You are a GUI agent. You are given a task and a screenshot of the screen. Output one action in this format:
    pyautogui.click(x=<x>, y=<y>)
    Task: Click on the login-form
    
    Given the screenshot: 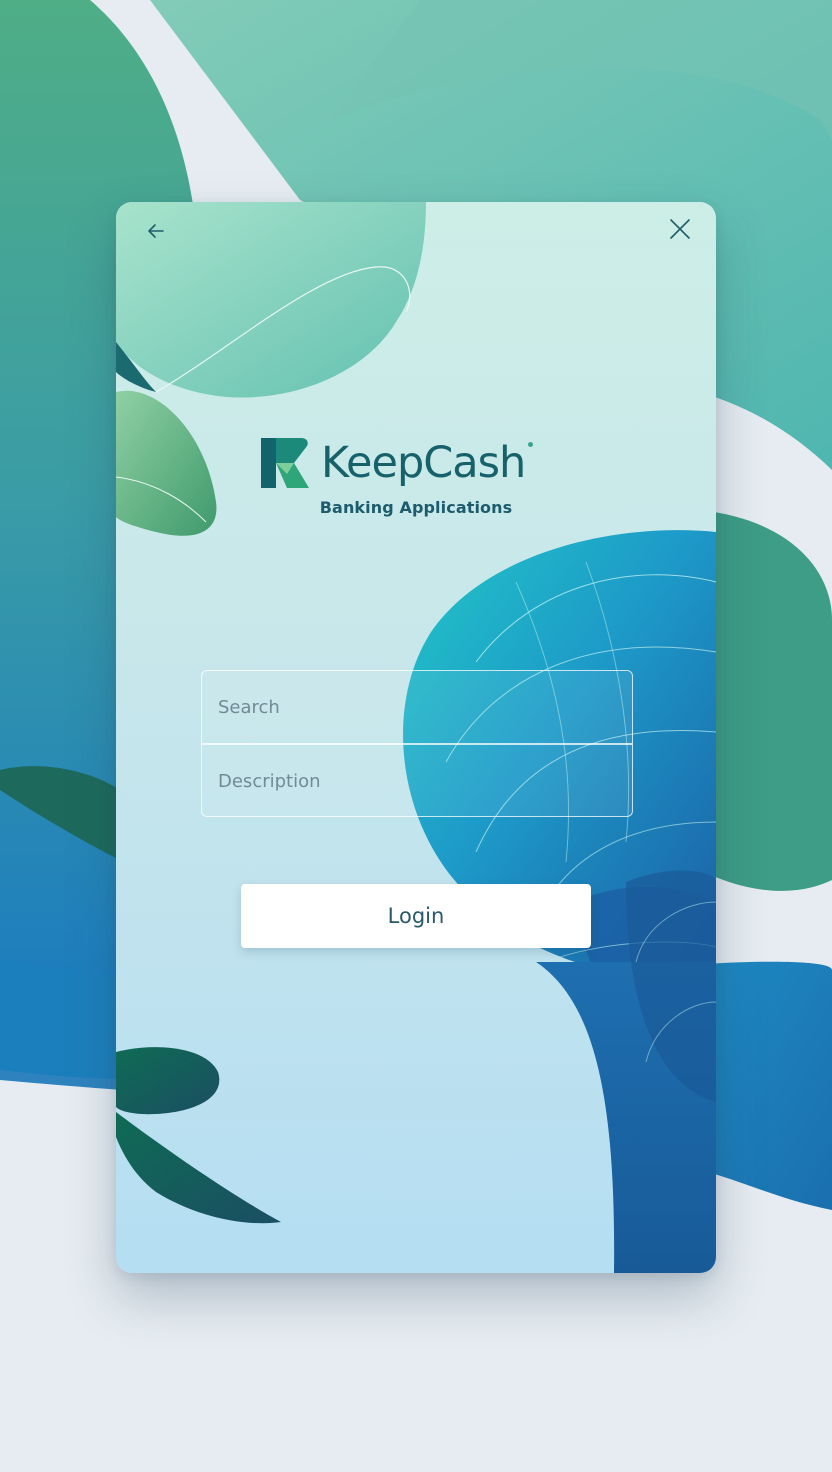 What is the action you would take?
    pyautogui.click(x=417, y=743)
    